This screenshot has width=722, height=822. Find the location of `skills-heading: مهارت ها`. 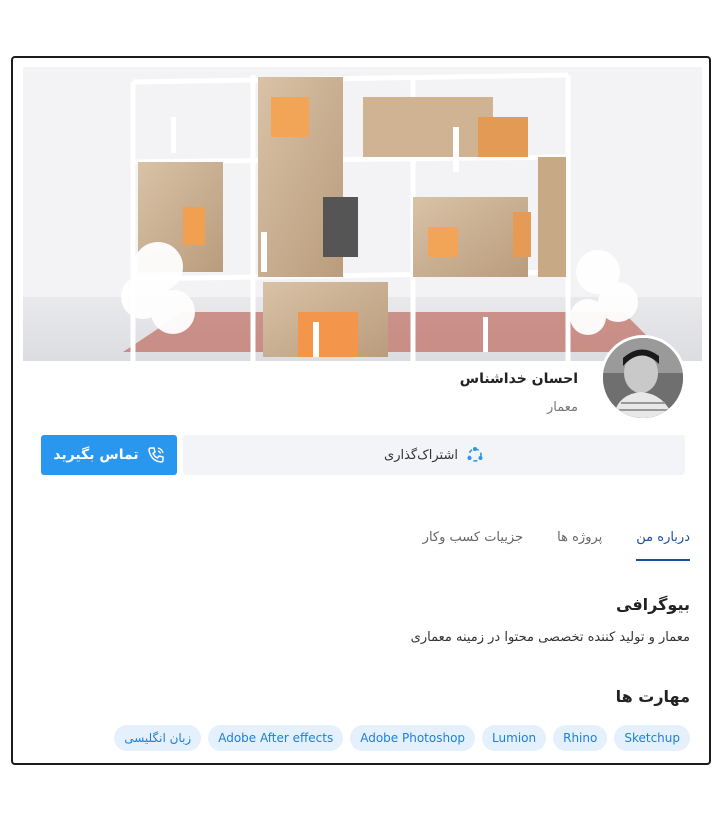

skills-heading: مهارت ها is located at coordinates (652, 696).